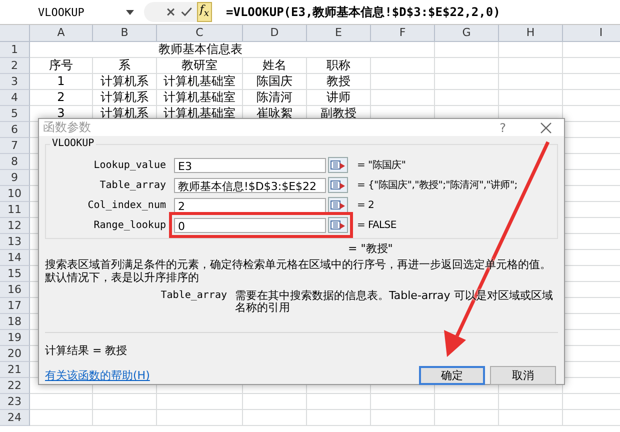 The image size is (620, 432). I want to click on row-header: 7, so click(15, 146).